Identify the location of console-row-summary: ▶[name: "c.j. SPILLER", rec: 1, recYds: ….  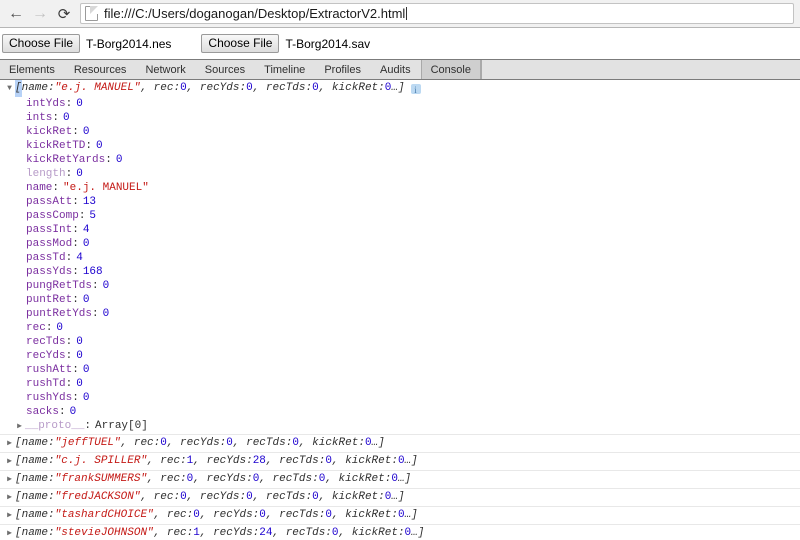
(400, 461).